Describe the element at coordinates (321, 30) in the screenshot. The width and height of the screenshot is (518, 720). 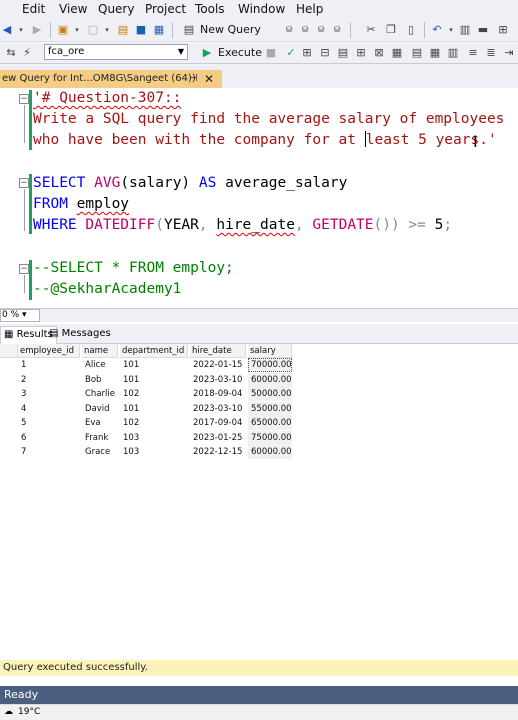
I see `xmla-query-icon: ⛁` at that location.